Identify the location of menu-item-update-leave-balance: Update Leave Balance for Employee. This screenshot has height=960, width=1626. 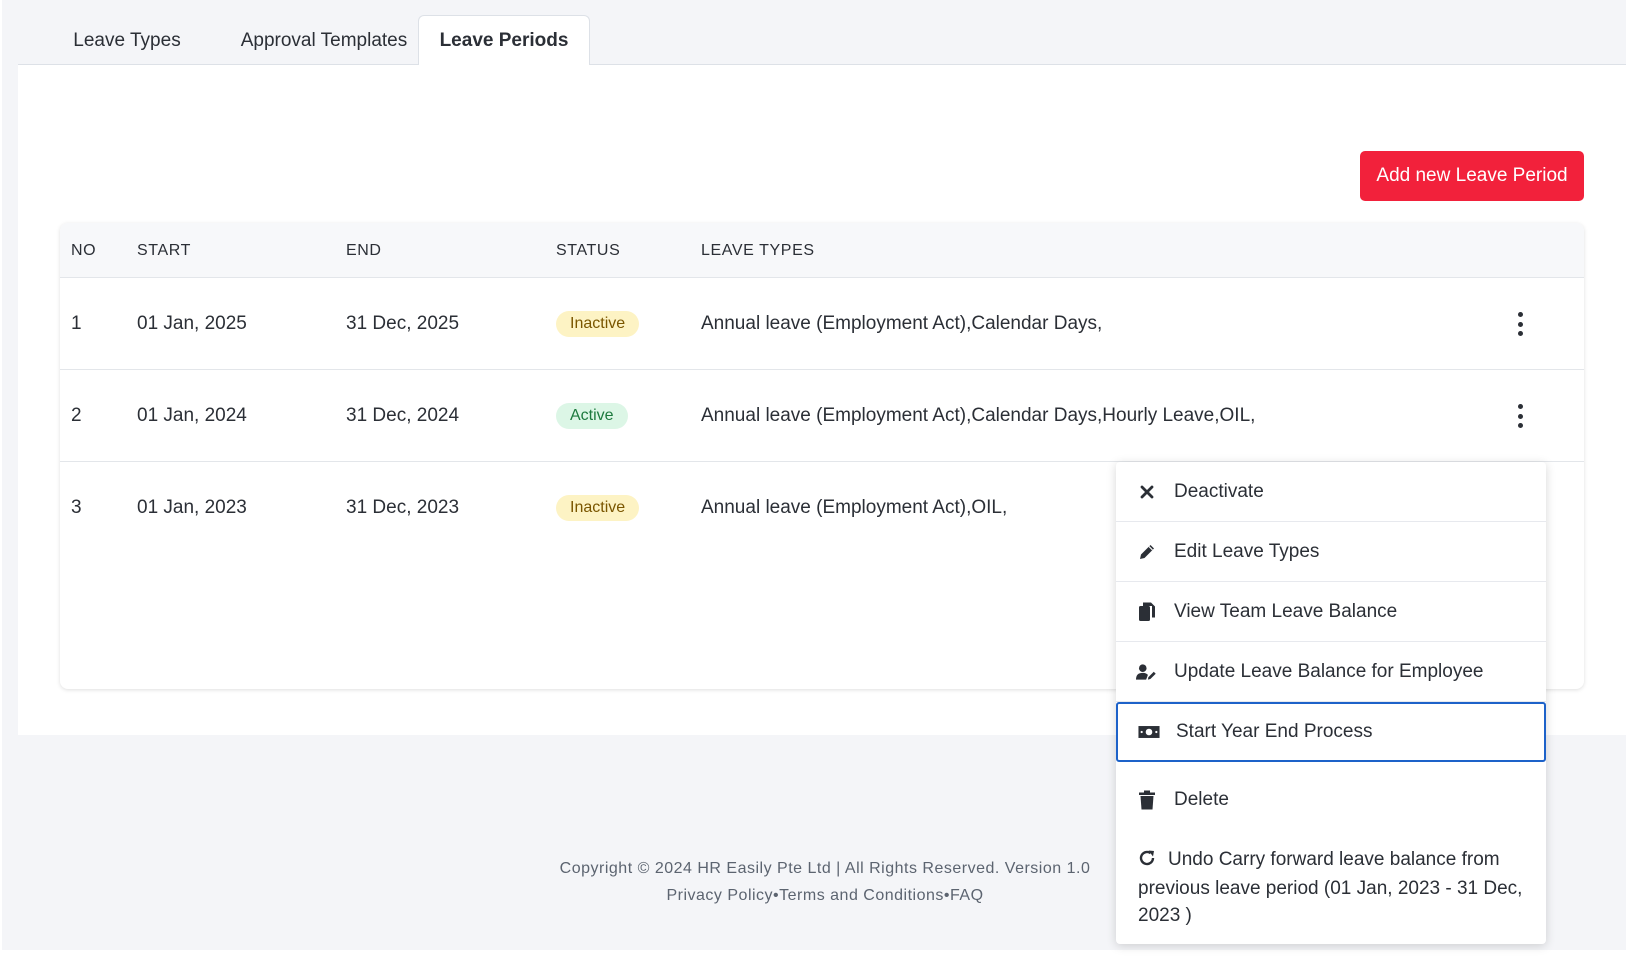
(1331, 672).